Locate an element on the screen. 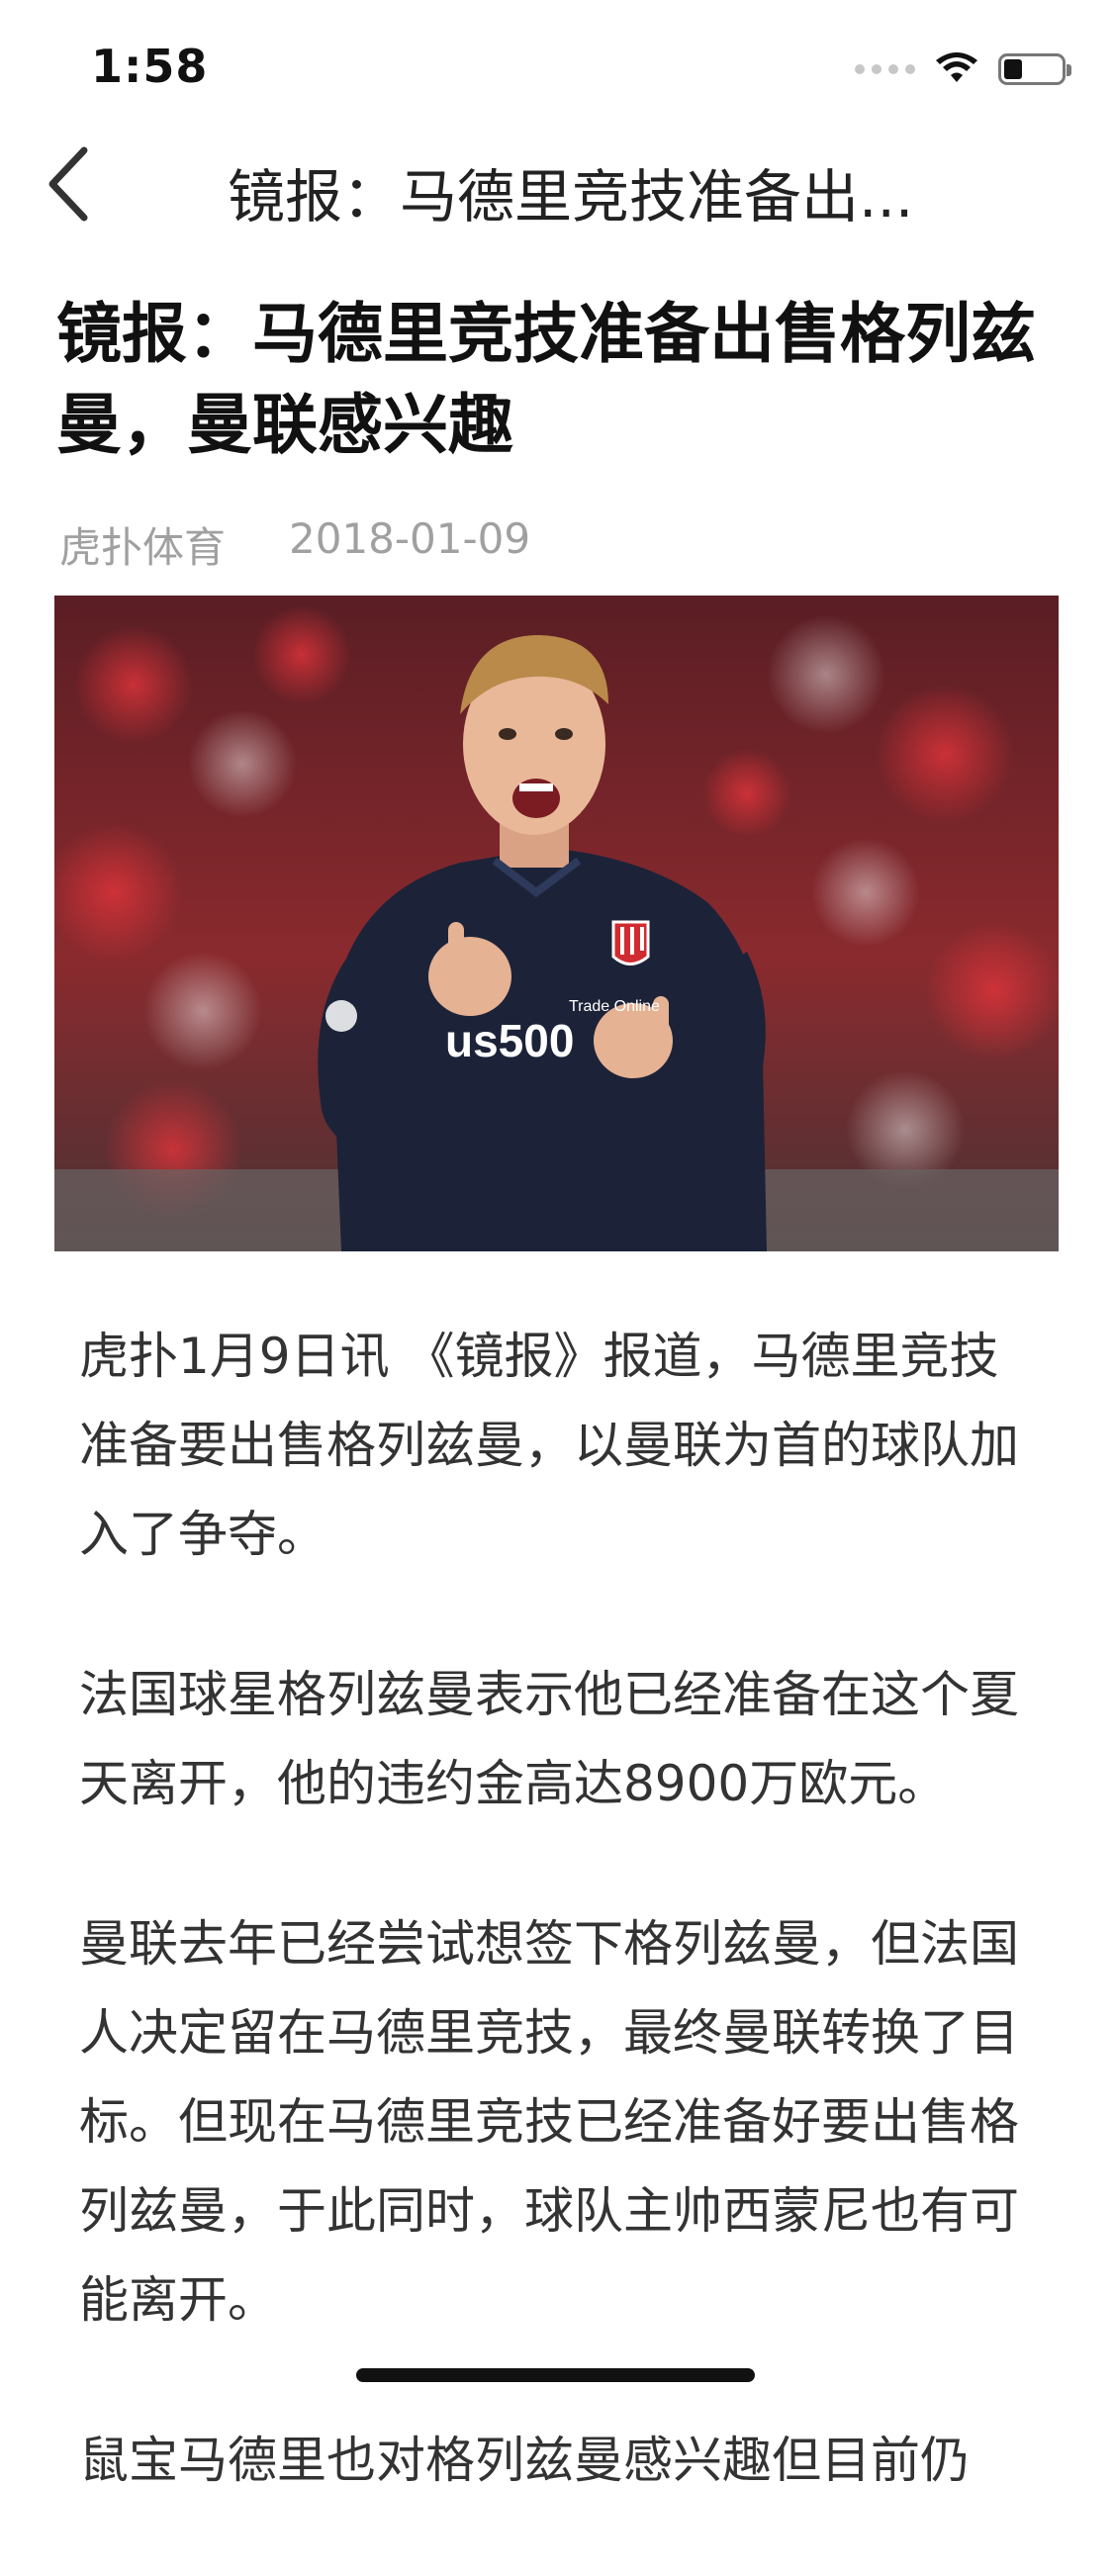 The image size is (1113, 2576). sponsor-text: us500 is located at coordinates (509, 1040).